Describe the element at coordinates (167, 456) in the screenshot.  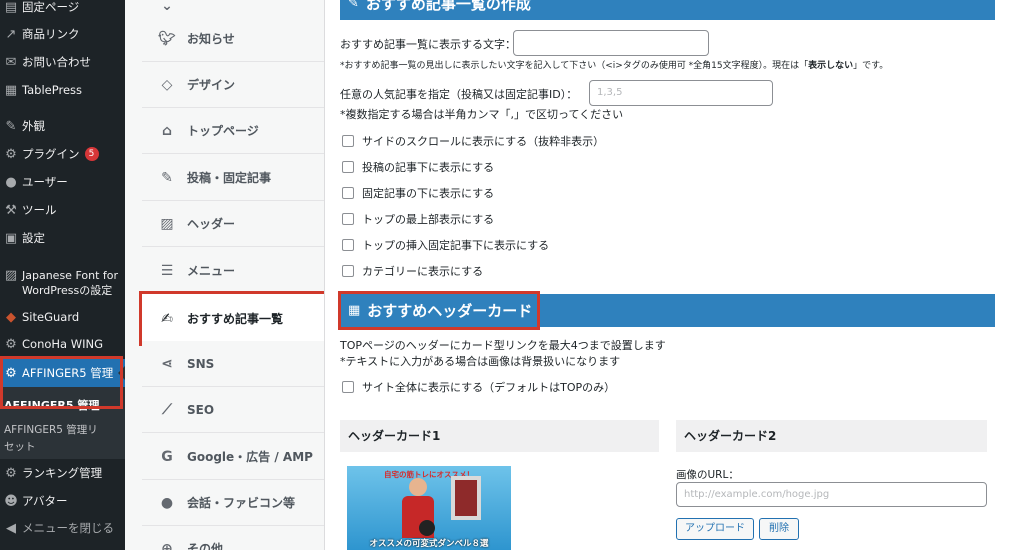
I see `google-icon: G` at that location.